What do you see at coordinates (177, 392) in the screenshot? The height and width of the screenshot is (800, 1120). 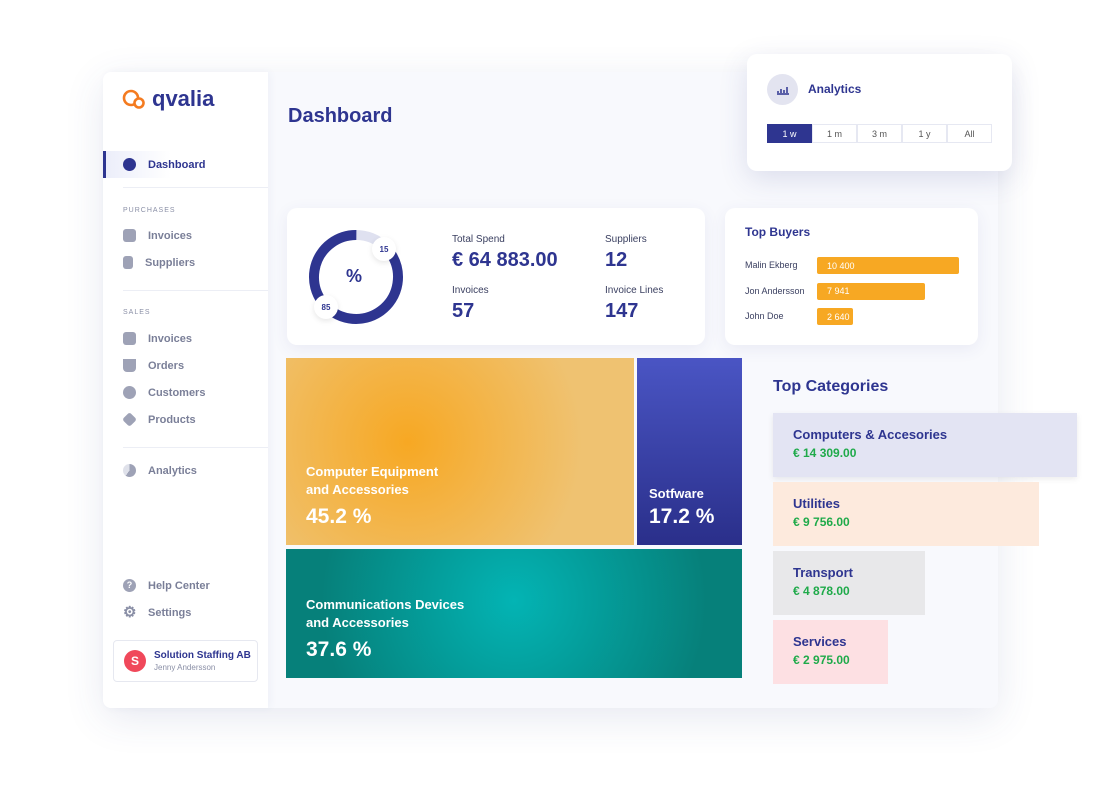 I see `sidebar-item-label: Customers` at bounding box center [177, 392].